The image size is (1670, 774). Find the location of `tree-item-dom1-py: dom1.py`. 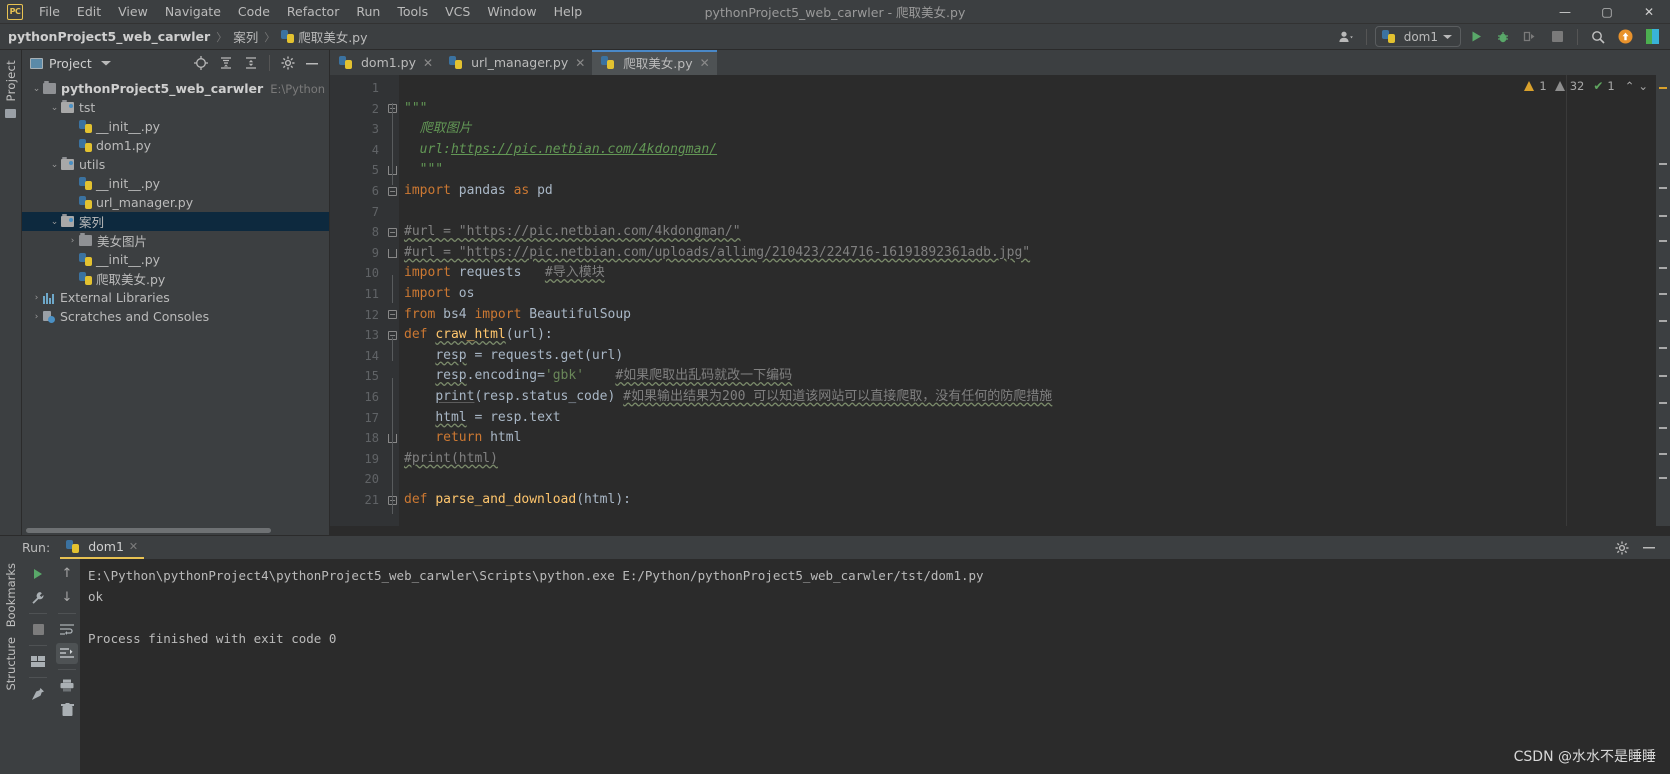

tree-item-dom1-py: dom1.py is located at coordinates (175, 145).